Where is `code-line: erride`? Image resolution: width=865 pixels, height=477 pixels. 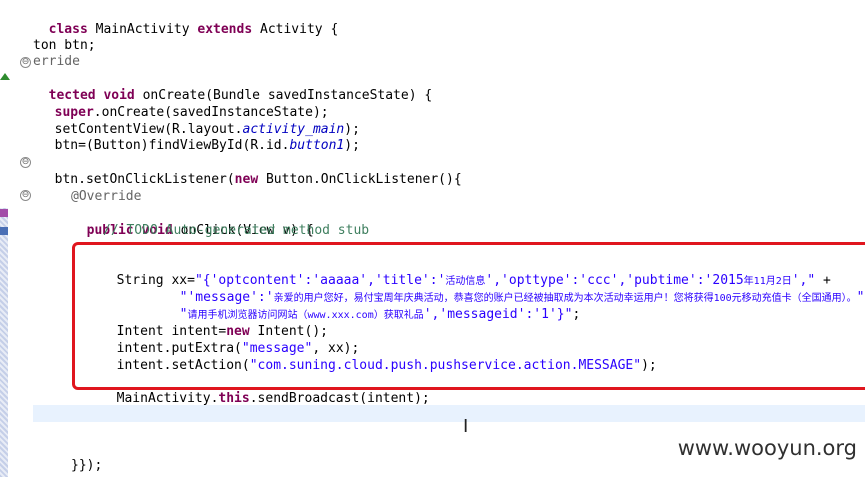
code-line: erride is located at coordinates (56, 61).